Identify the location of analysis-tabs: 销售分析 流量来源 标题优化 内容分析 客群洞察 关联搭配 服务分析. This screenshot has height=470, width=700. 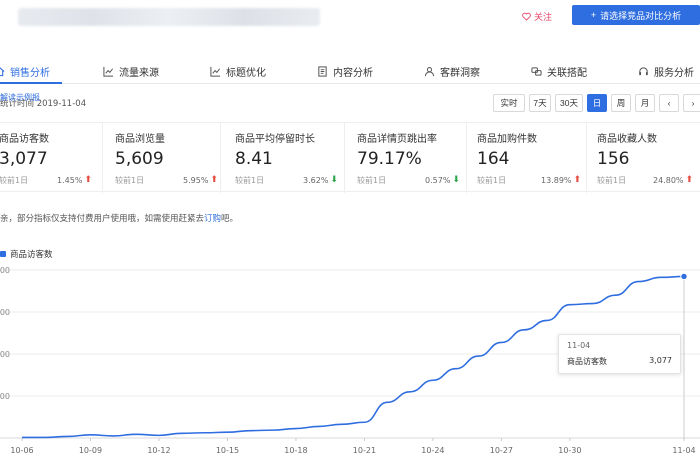
(350, 71).